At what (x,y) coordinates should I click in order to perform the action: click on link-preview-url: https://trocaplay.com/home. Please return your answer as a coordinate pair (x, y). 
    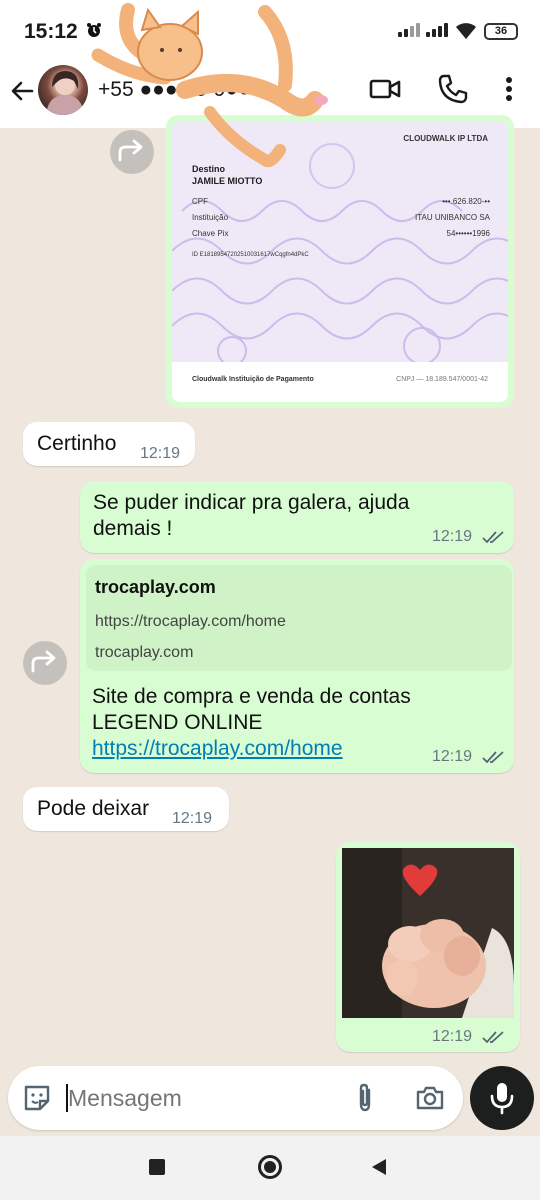
    Looking at the image, I should click on (190, 621).